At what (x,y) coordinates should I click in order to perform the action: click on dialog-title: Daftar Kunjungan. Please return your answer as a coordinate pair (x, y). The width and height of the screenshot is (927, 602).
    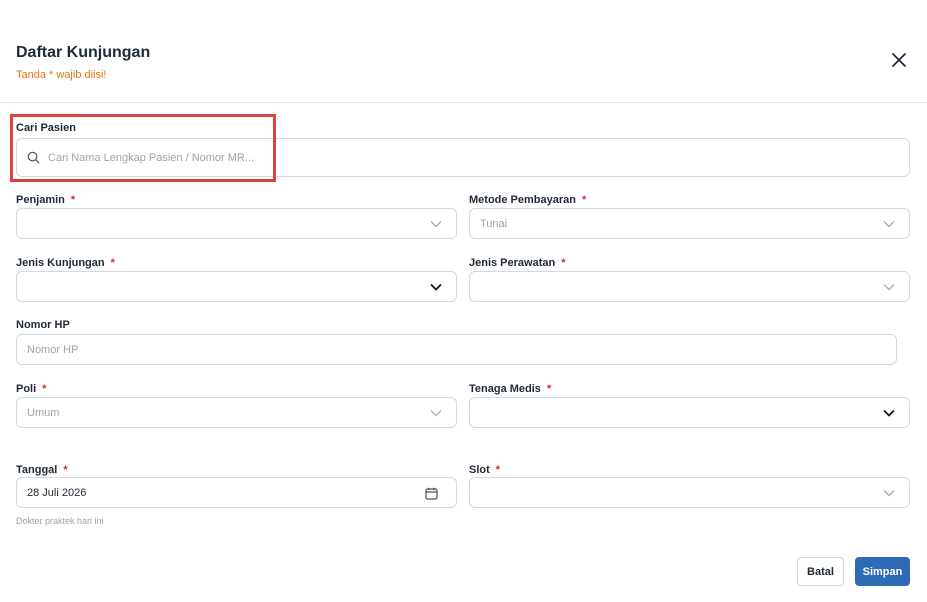
    Looking at the image, I should click on (83, 52).